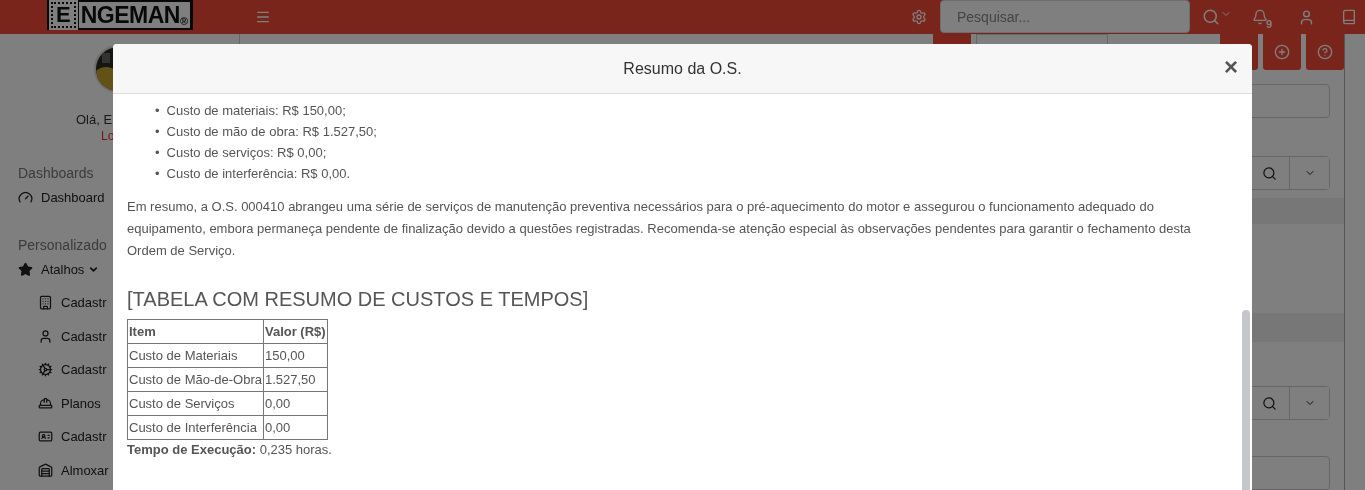 This screenshot has height=490, width=1365. I want to click on table-cell: 150,00, so click(295, 355).